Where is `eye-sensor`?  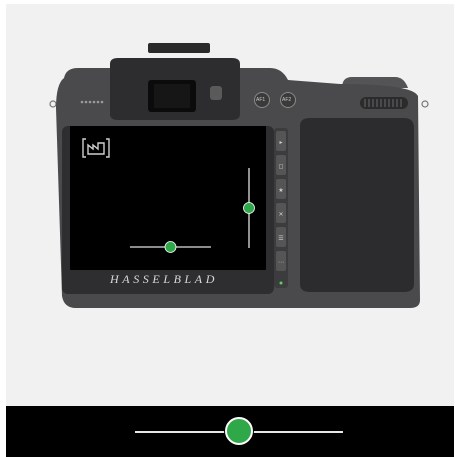
eye-sensor is located at coordinates (216, 93).